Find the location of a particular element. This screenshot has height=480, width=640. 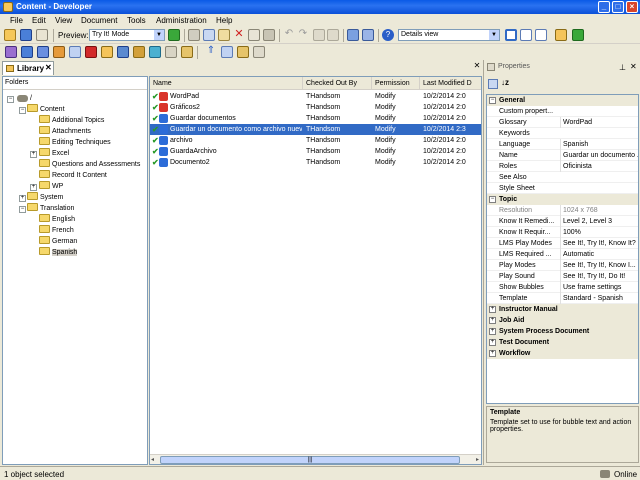

property-group: + Job Aid is located at coordinates (562, 320).